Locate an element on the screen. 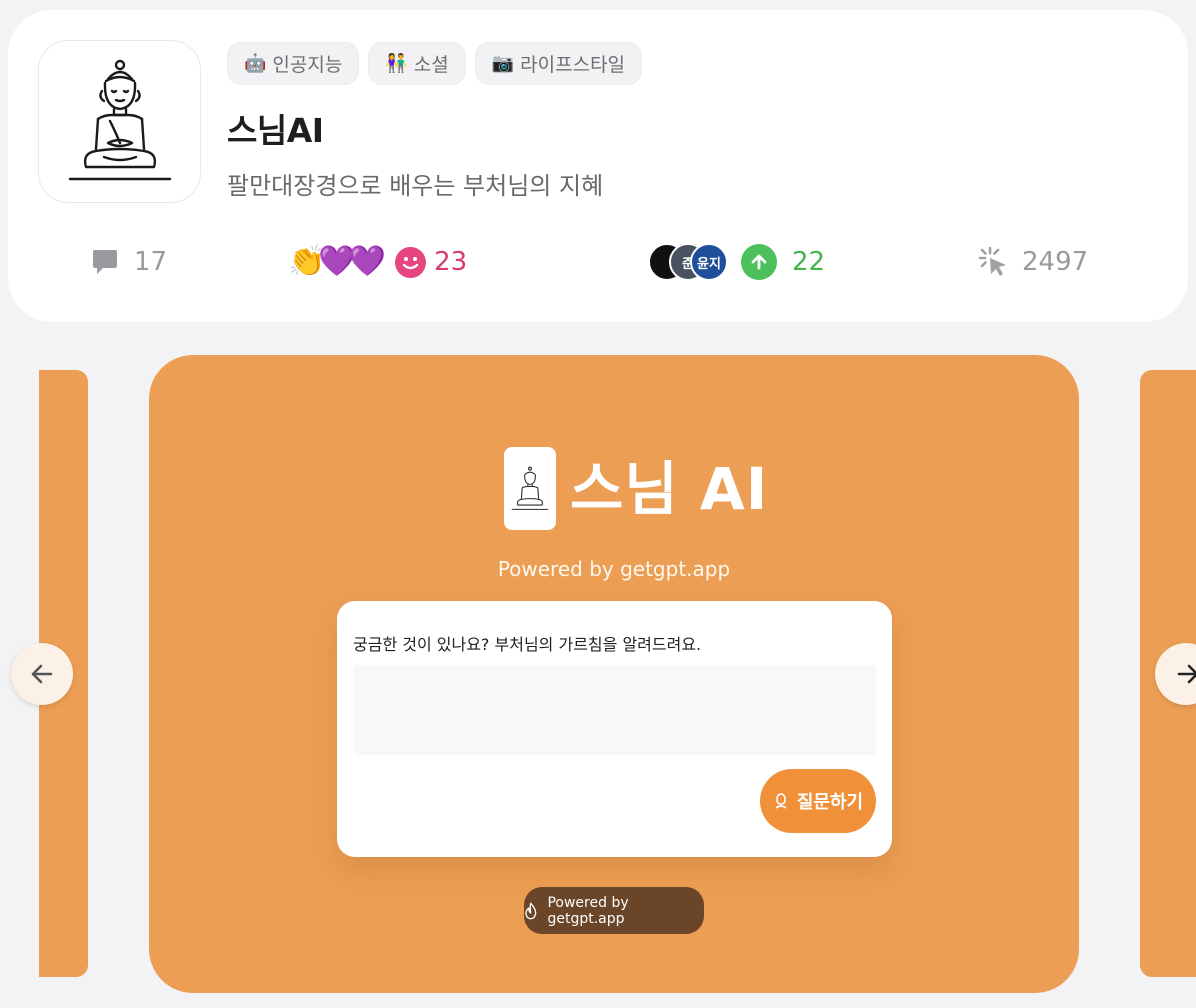  comments-stat: 17 is located at coordinates (128, 262).